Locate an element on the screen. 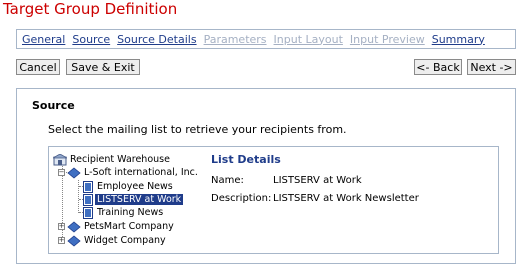  tree-node-root: Recipient Warehouse is located at coordinates (111, 159).